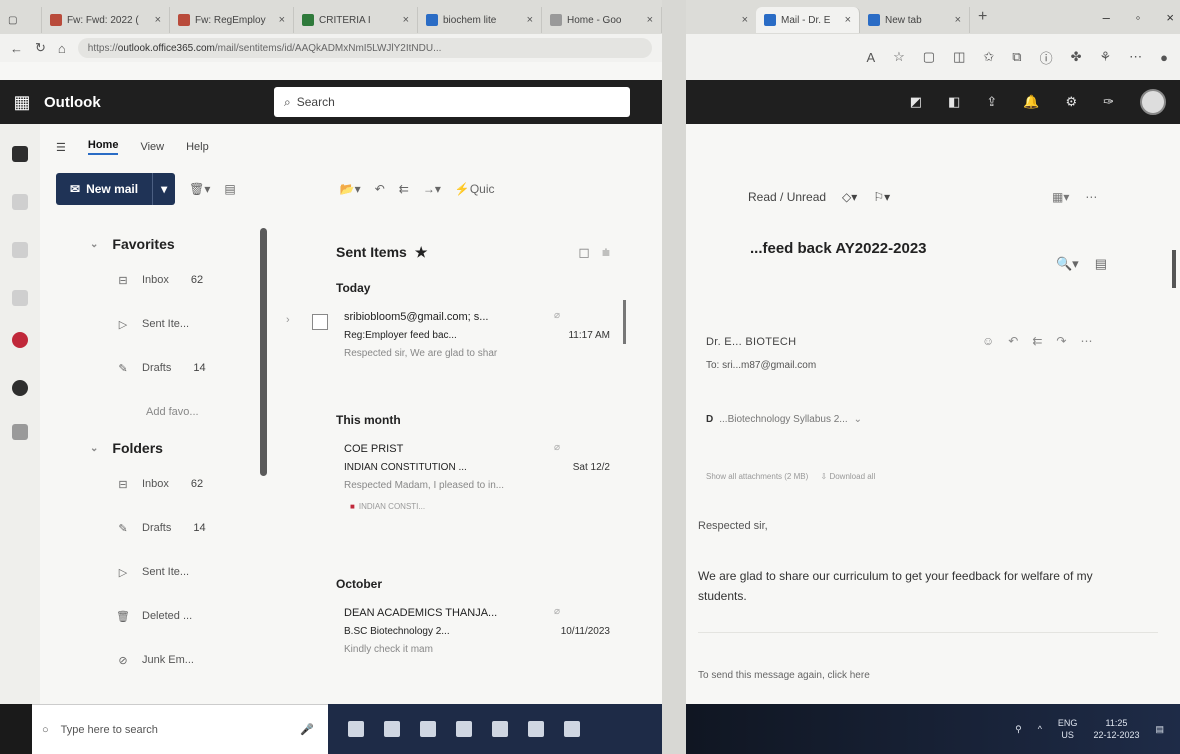  What do you see at coordinates (721, 20) in the screenshot?
I see `truncated-tab: ×` at bounding box center [721, 20].